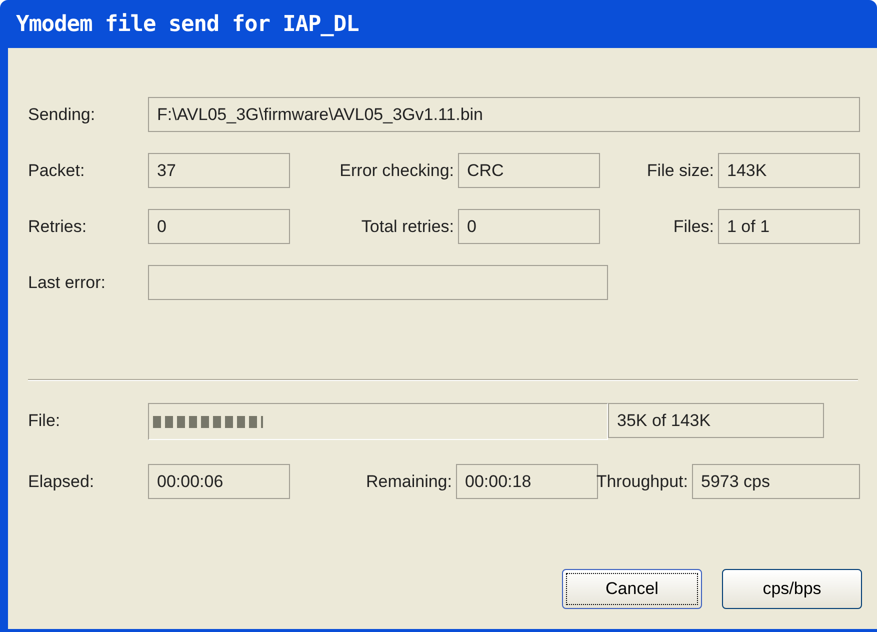 The width and height of the screenshot is (877, 632). Describe the element at coordinates (504, 114) in the screenshot. I see `readonly-field: F:\AVL05_3G\firmware\AVL05_3Gv1.11.bin` at that location.